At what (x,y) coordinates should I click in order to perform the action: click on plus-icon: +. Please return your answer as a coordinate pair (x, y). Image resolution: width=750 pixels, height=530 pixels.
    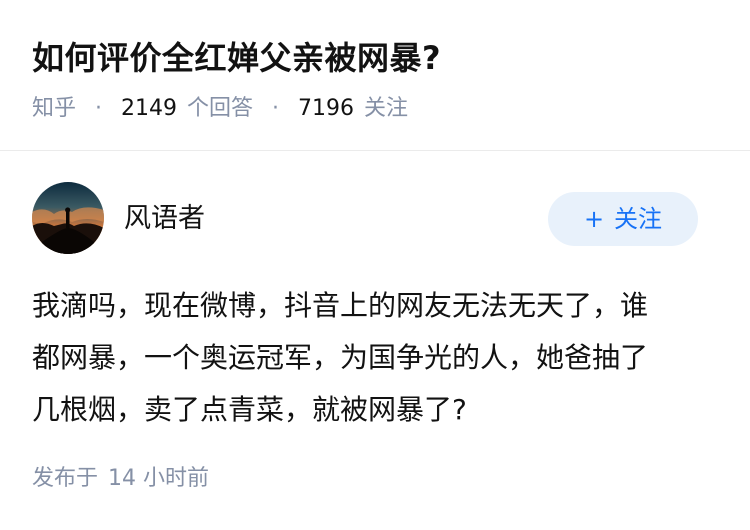
    Looking at the image, I should click on (594, 219).